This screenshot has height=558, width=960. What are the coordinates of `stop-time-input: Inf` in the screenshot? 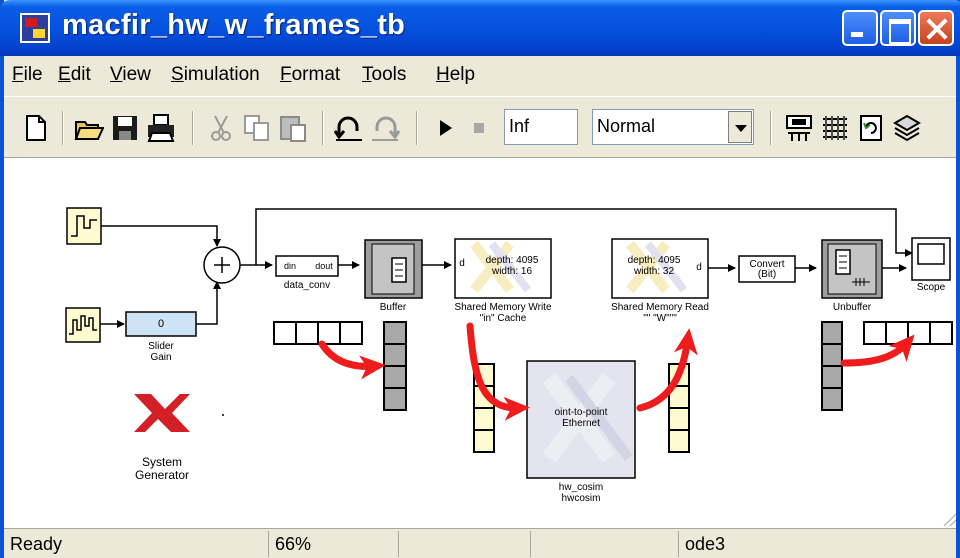 It's located at (541, 127).